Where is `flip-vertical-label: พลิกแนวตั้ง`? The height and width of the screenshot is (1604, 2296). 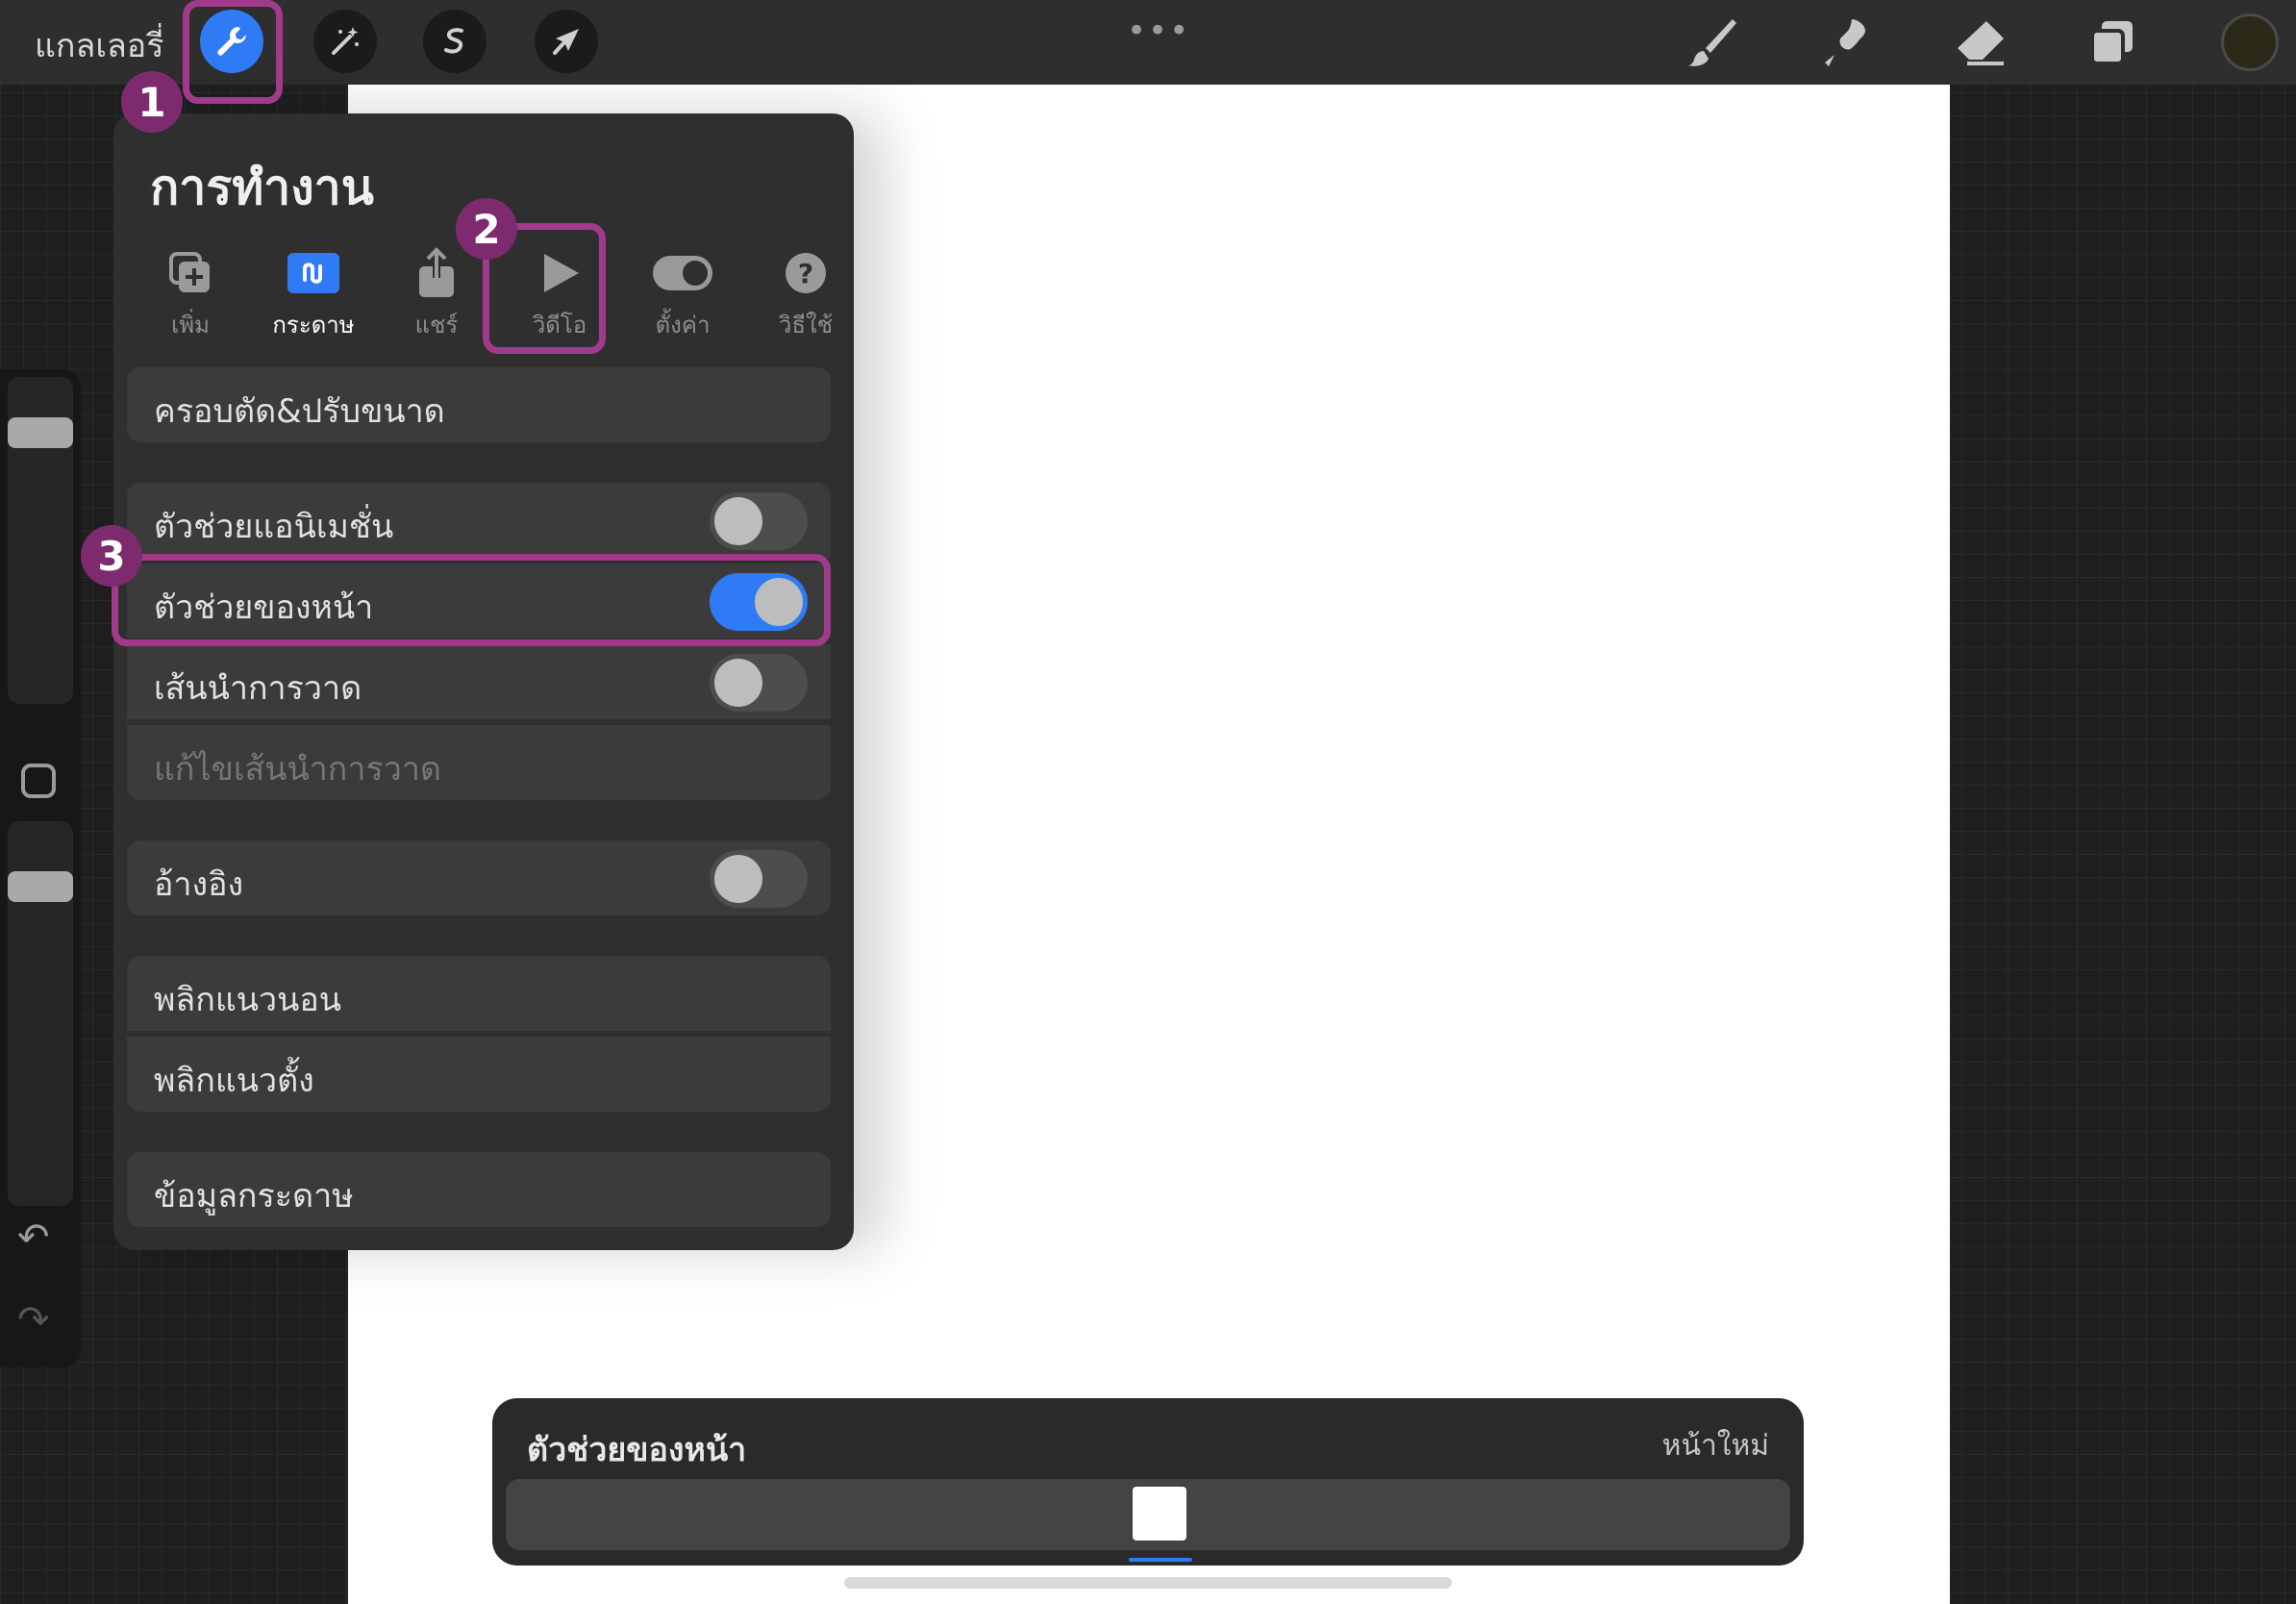
flip-vertical-label: พลิกแนวตั้ง is located at coordinates (234, 1081).